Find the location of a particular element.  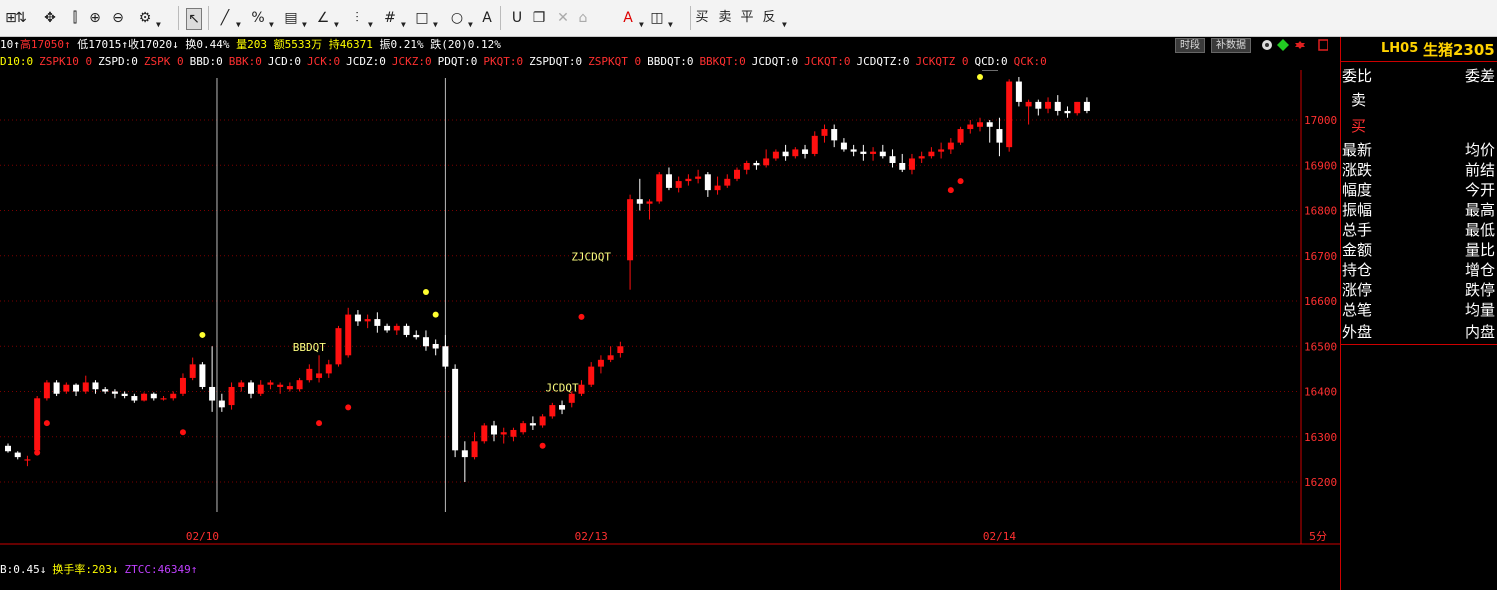

indicator-value: BBDQT:0 is located at coordinates (670, 61).